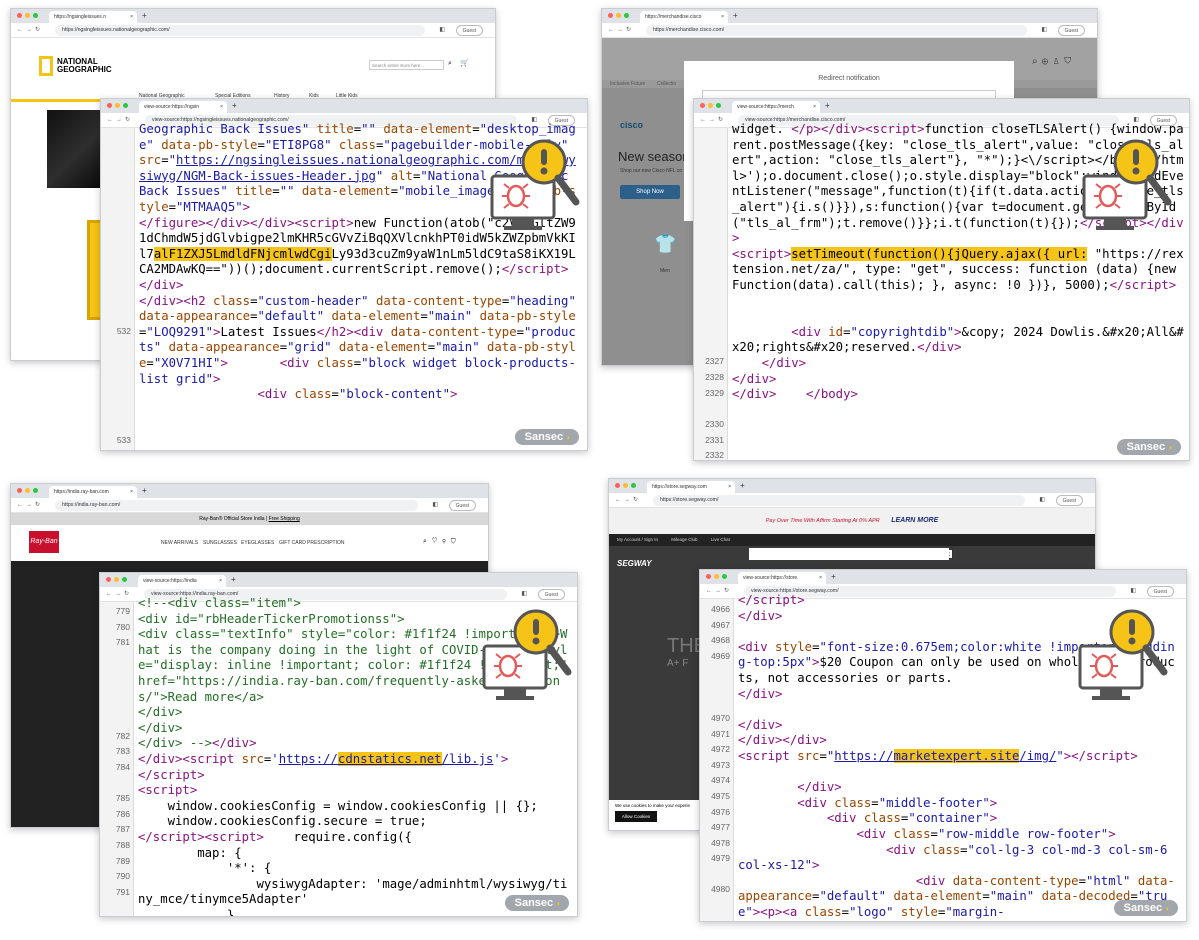  I want to click on modal-title: Redirect notification, so click(849, 78).